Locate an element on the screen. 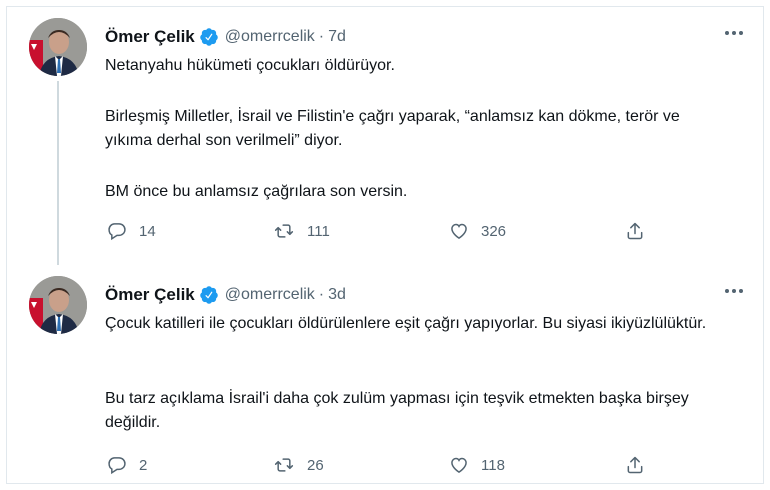  like-button: 326 is located at coordinates (477, 231).